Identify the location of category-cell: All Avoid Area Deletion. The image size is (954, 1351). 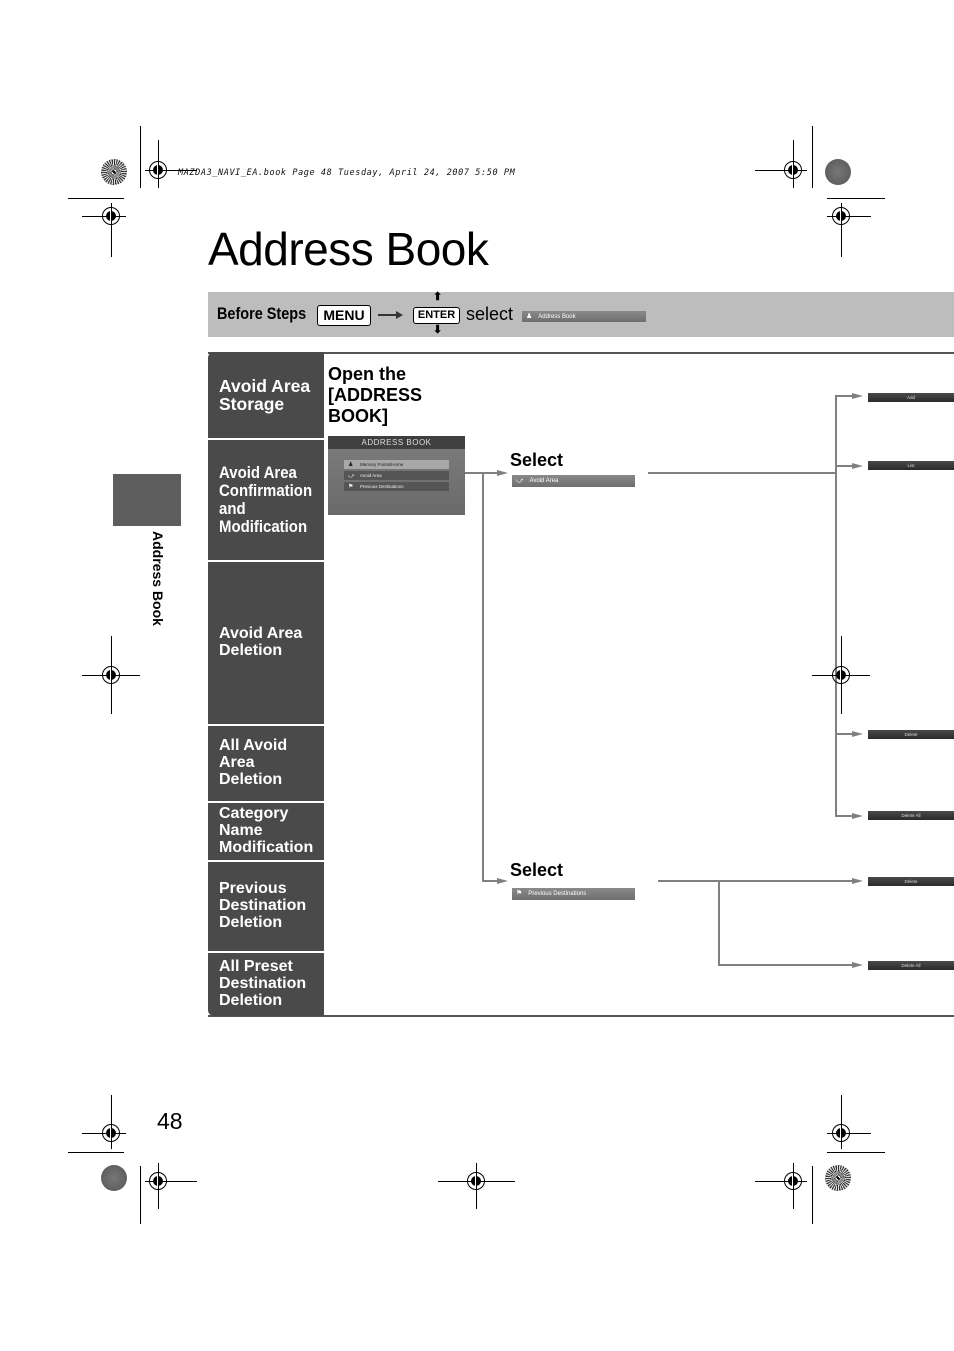
(266, 762).